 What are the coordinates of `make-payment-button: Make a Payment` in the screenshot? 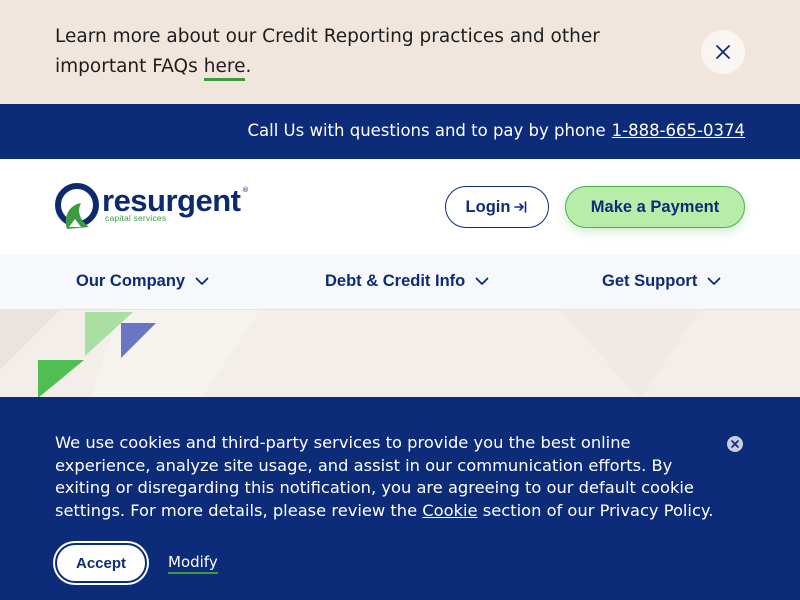 It's located at (655, 207).